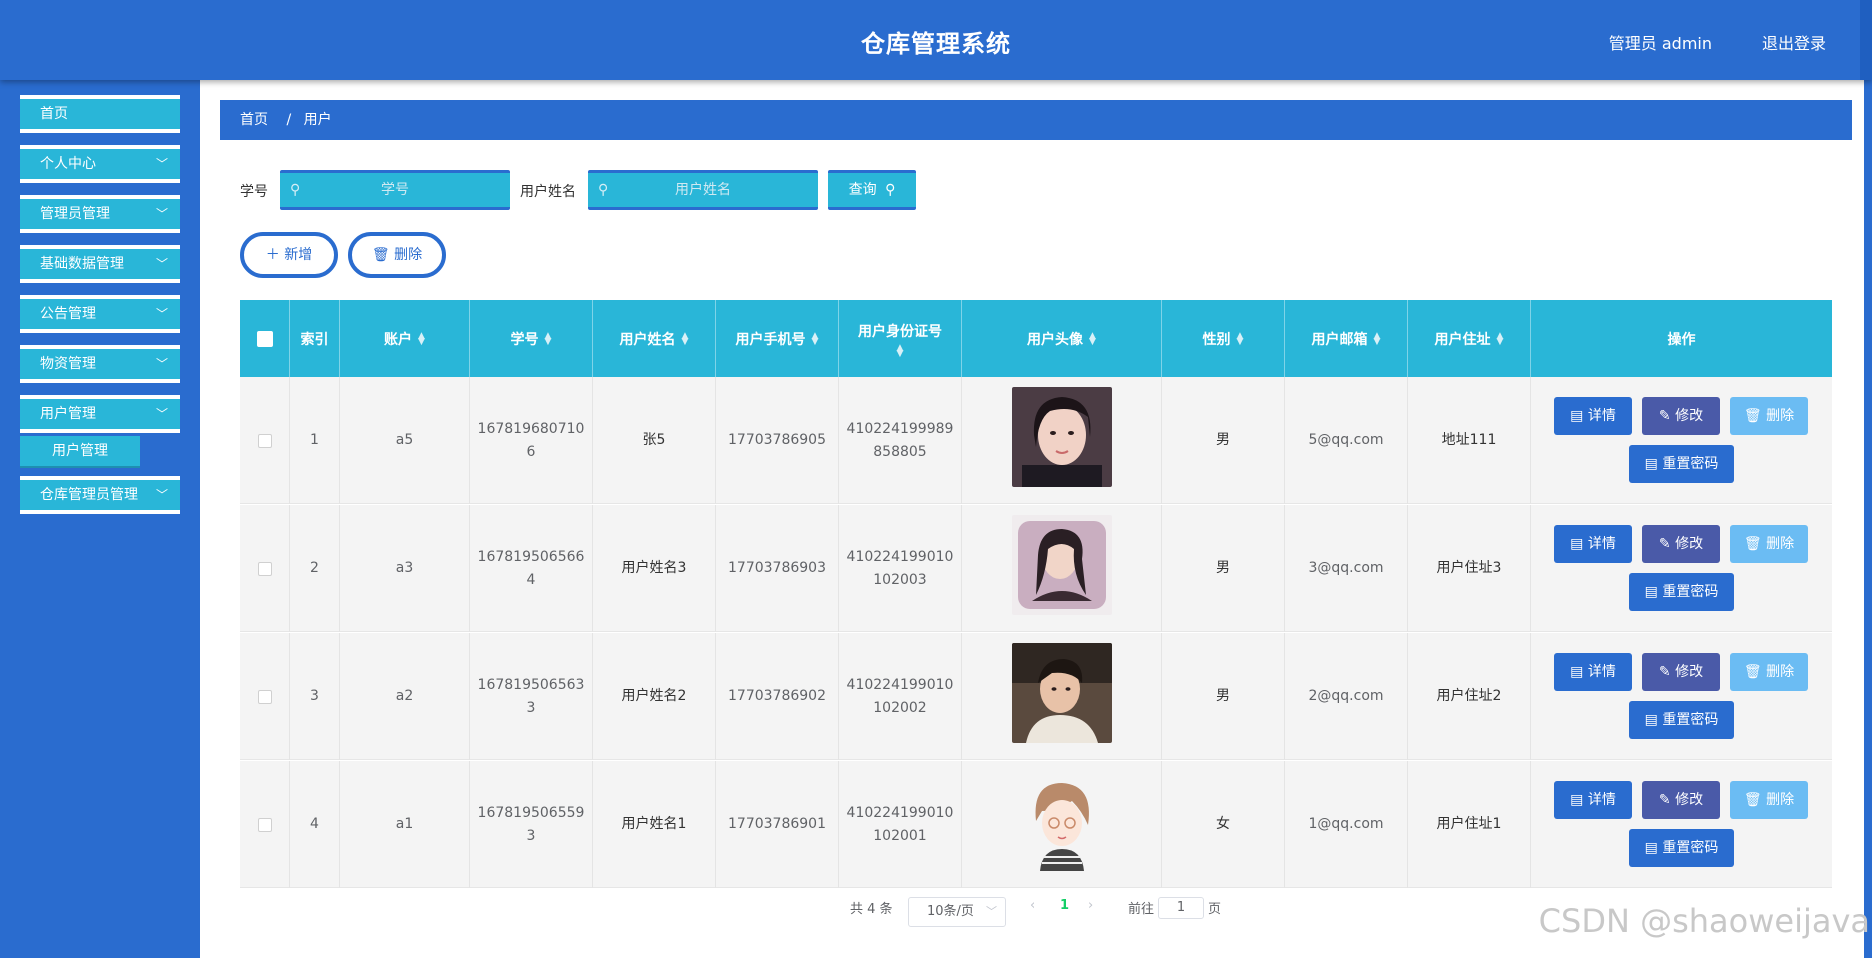 Image resolution: width=1872 pixels, height=958 pixels. What do you see at coordinates (100, 314) in the screenshot?
I see `sidebar-item-notice: 公告管理 ﹀` at bounding box center [100, 314].